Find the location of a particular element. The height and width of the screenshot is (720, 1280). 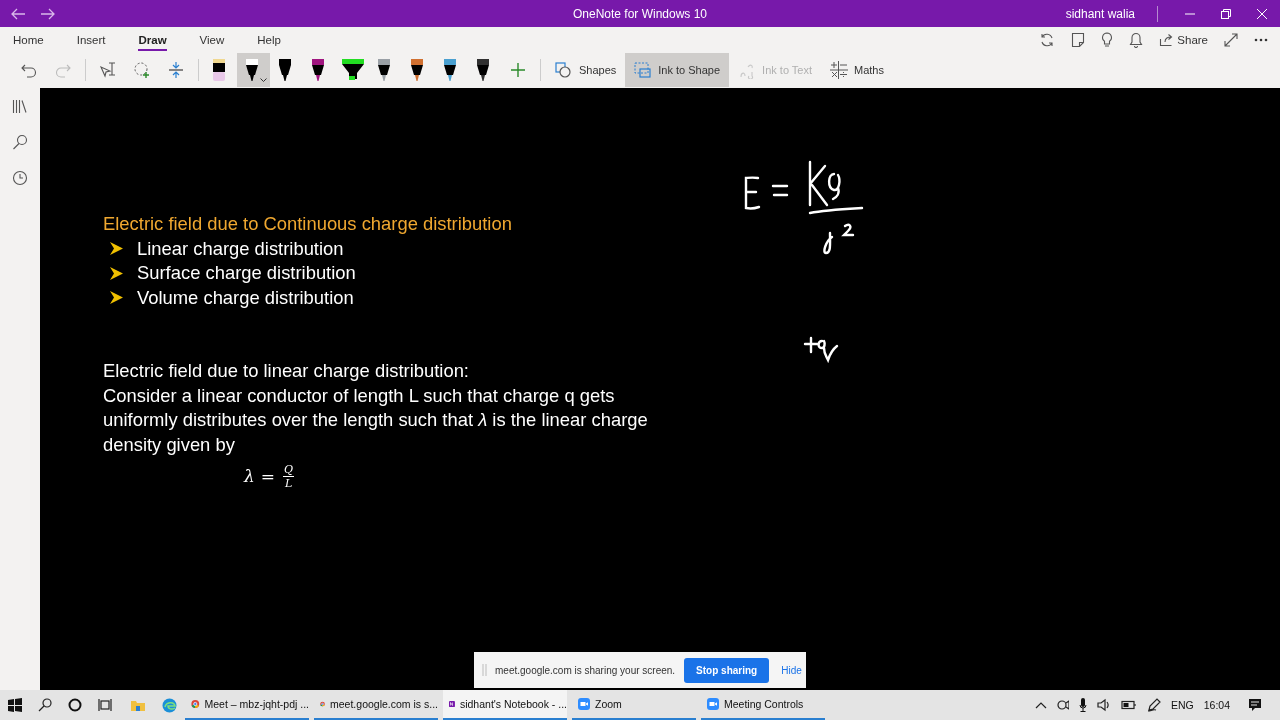

ribbon-tab: Help is located at coordinates (269, 40).